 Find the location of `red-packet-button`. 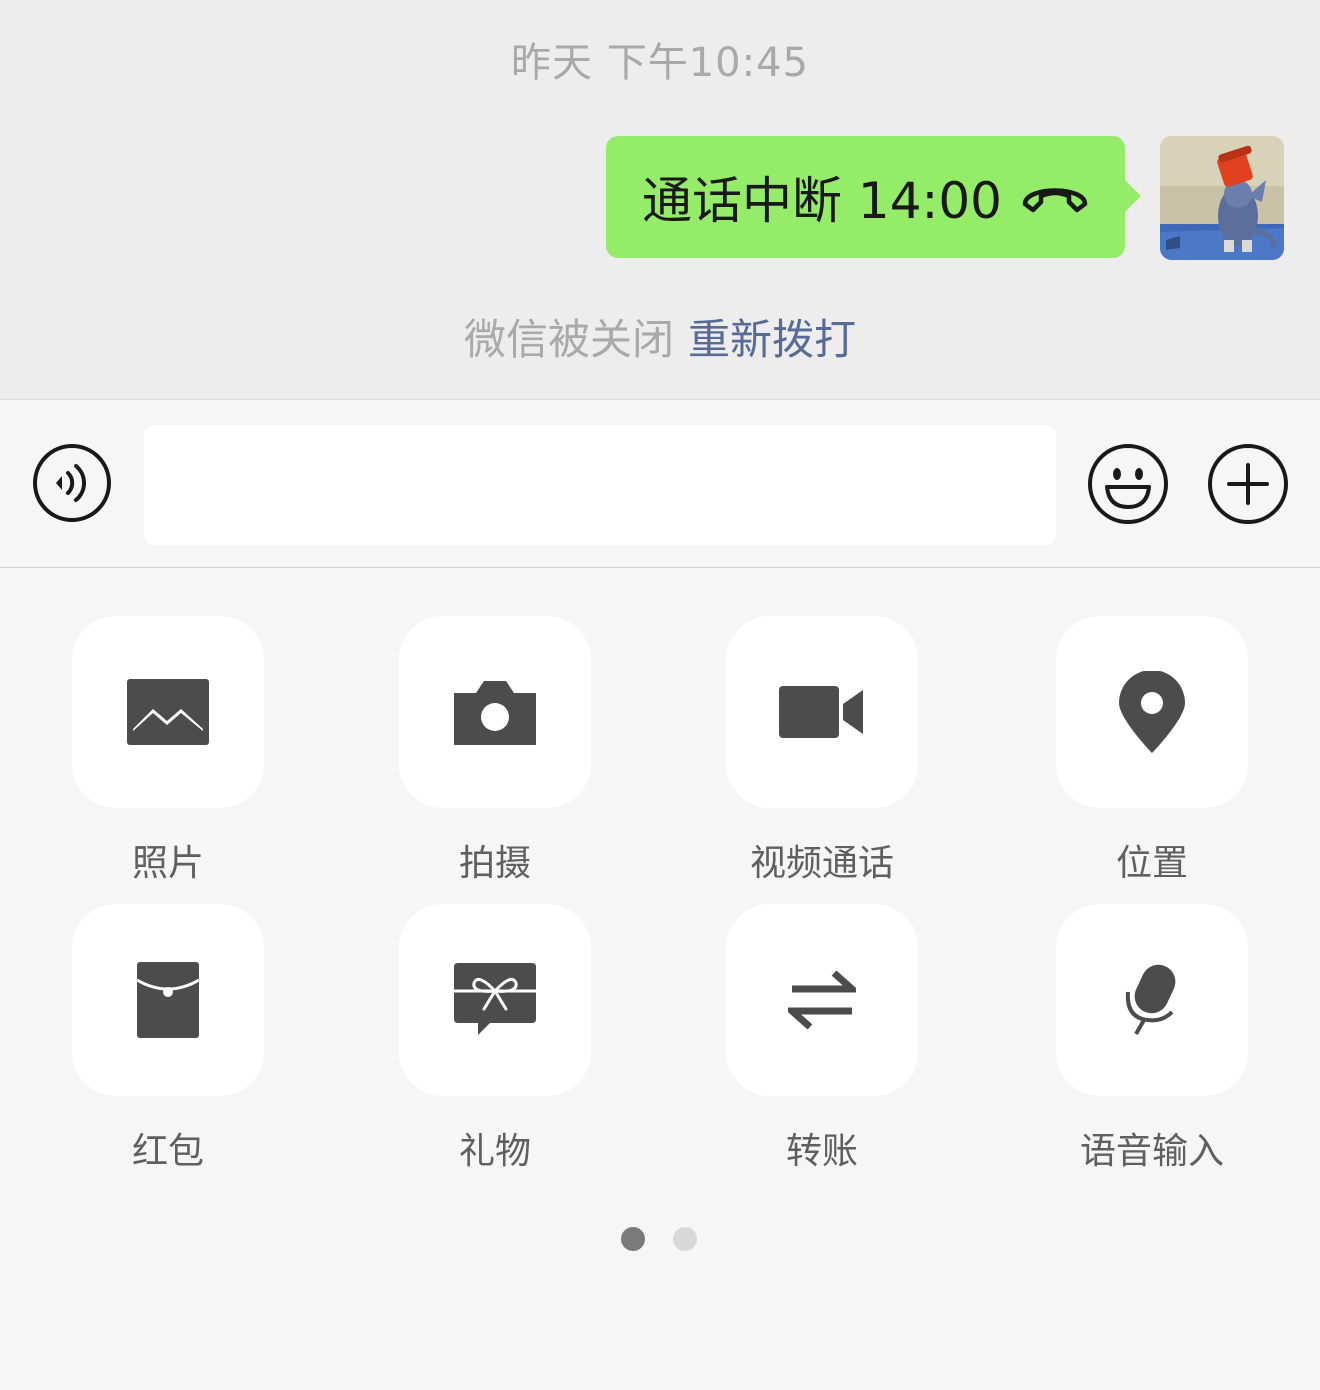

red-packet-button is located at coordinates (168, 1000).